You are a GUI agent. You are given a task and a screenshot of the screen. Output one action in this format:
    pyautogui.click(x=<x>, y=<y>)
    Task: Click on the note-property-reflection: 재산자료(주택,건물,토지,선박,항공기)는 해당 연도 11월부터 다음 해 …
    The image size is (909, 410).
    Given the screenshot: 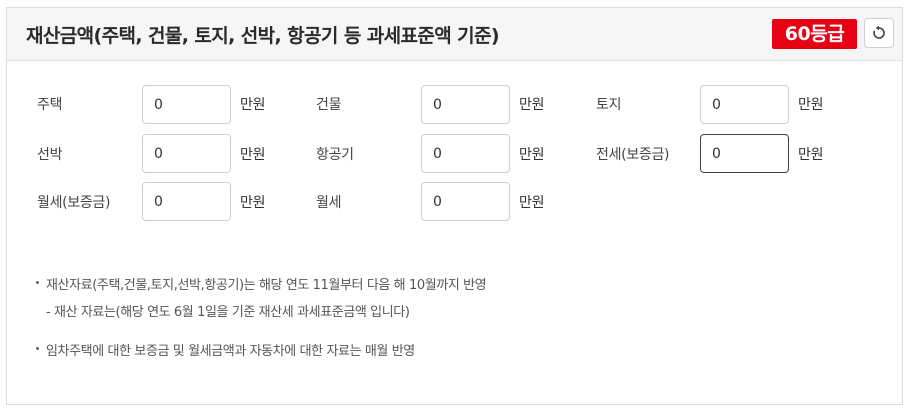 What is the action you would take?
    pyautogui.click(x=266, y=285)
    